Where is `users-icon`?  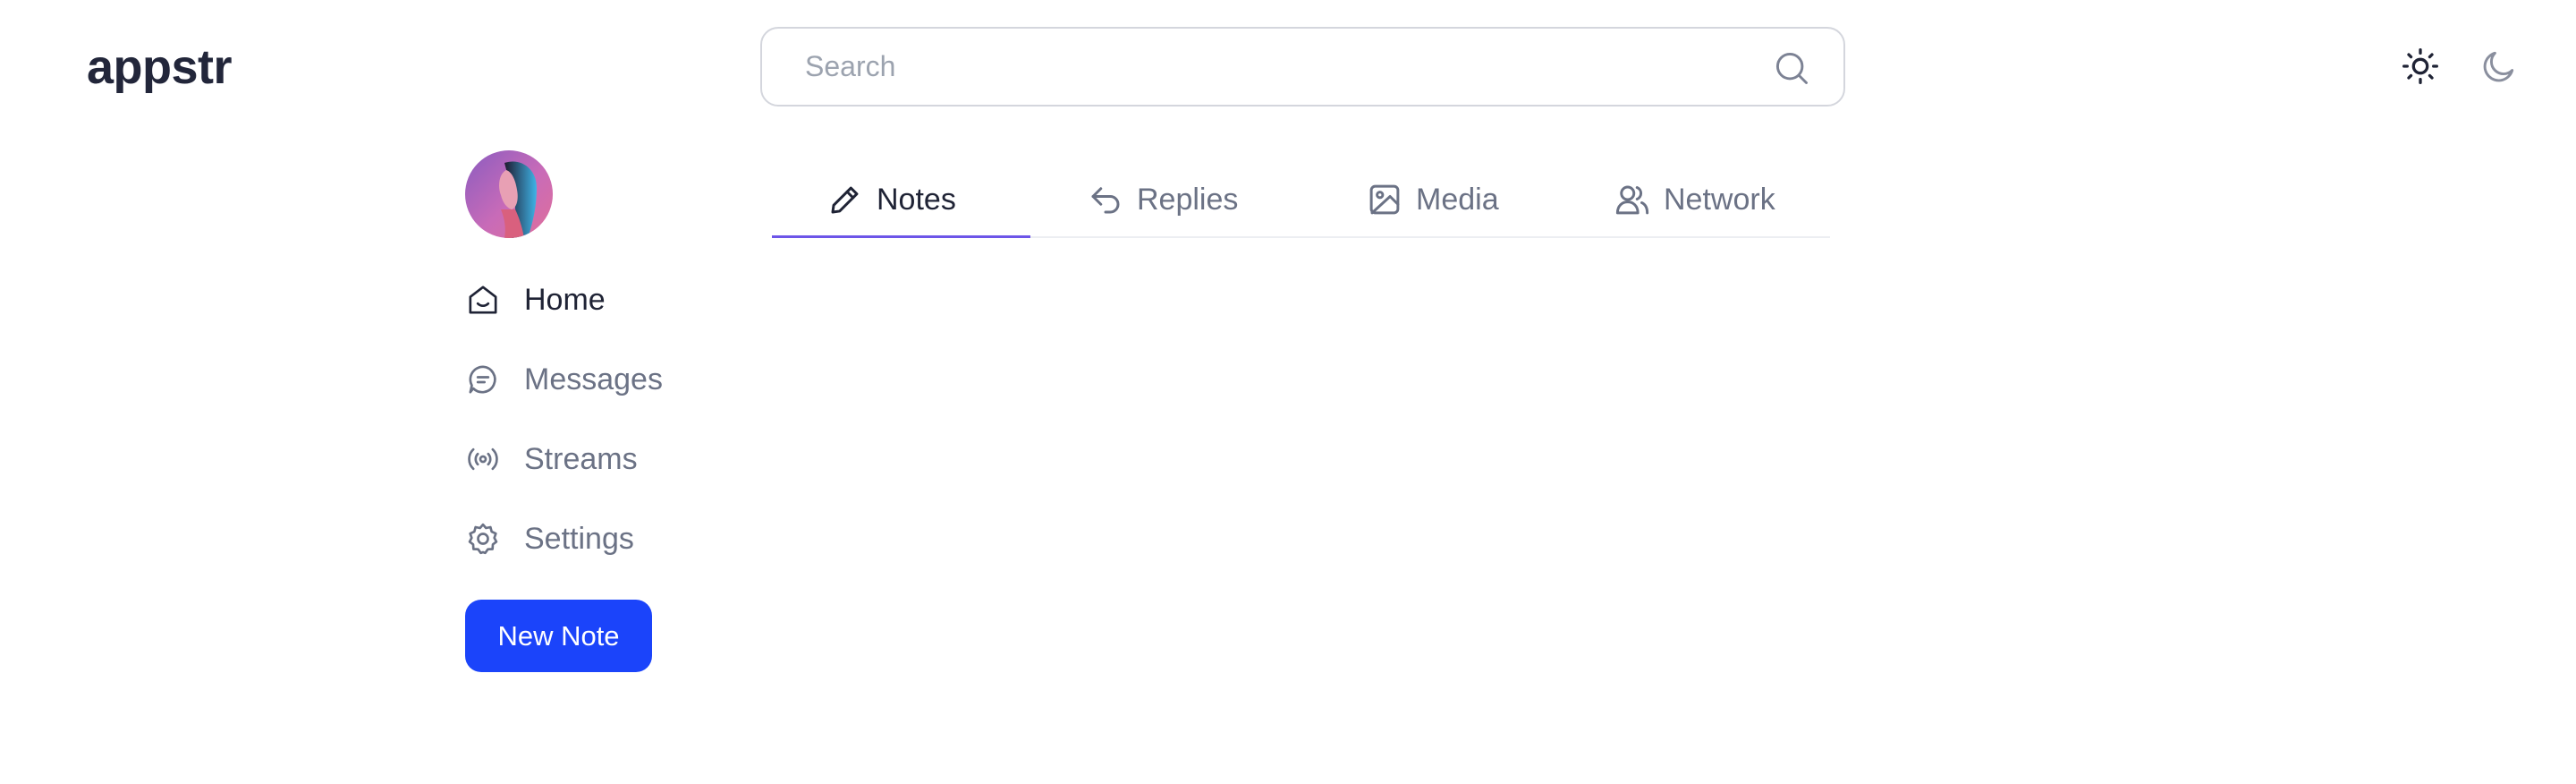 users-icon is located at coordinates (1632, 200).